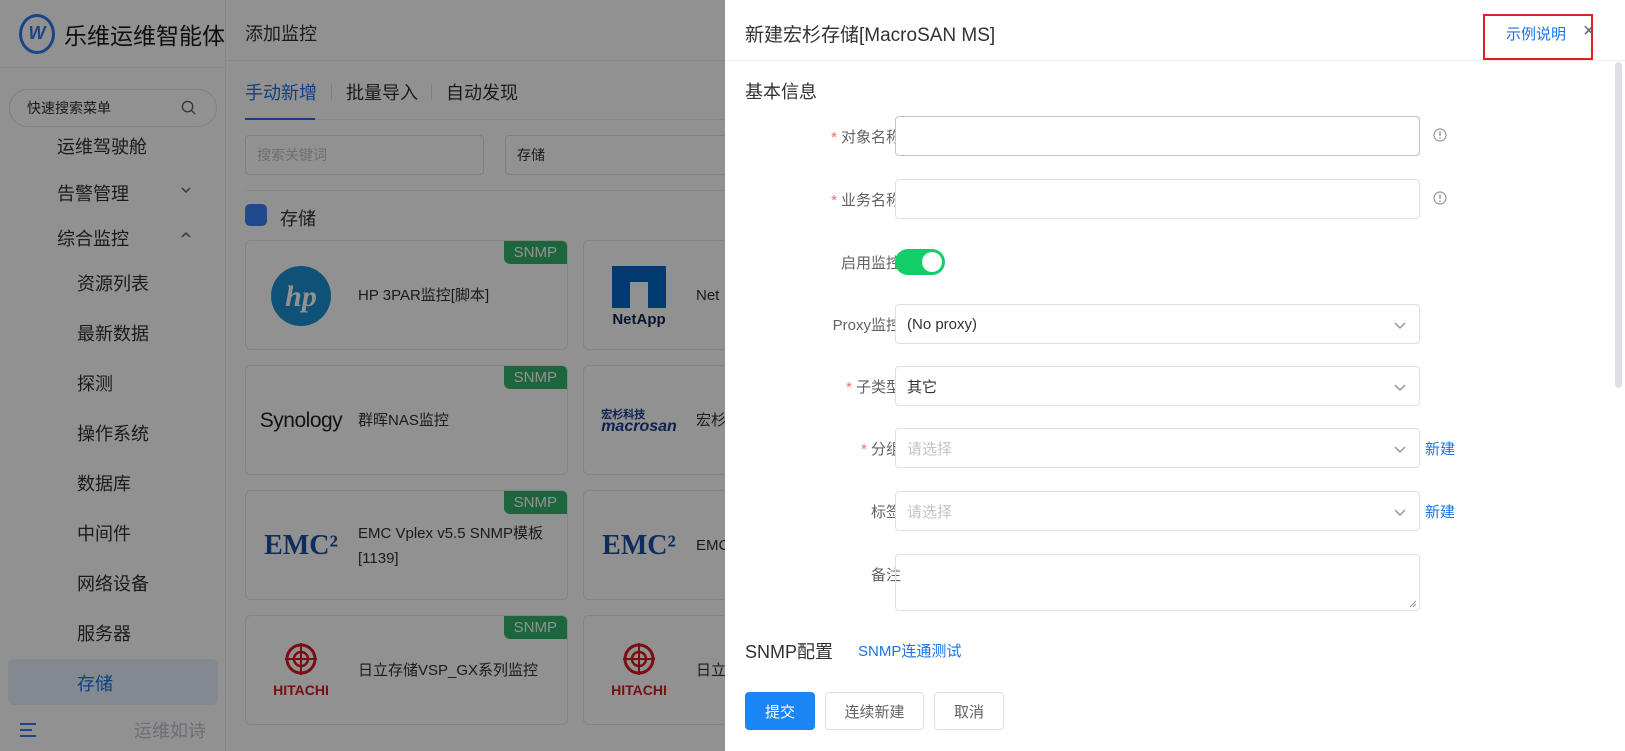  Describe the element at coordinates (1157, 136) in the screenshot. I see `object-name-input` at that location.